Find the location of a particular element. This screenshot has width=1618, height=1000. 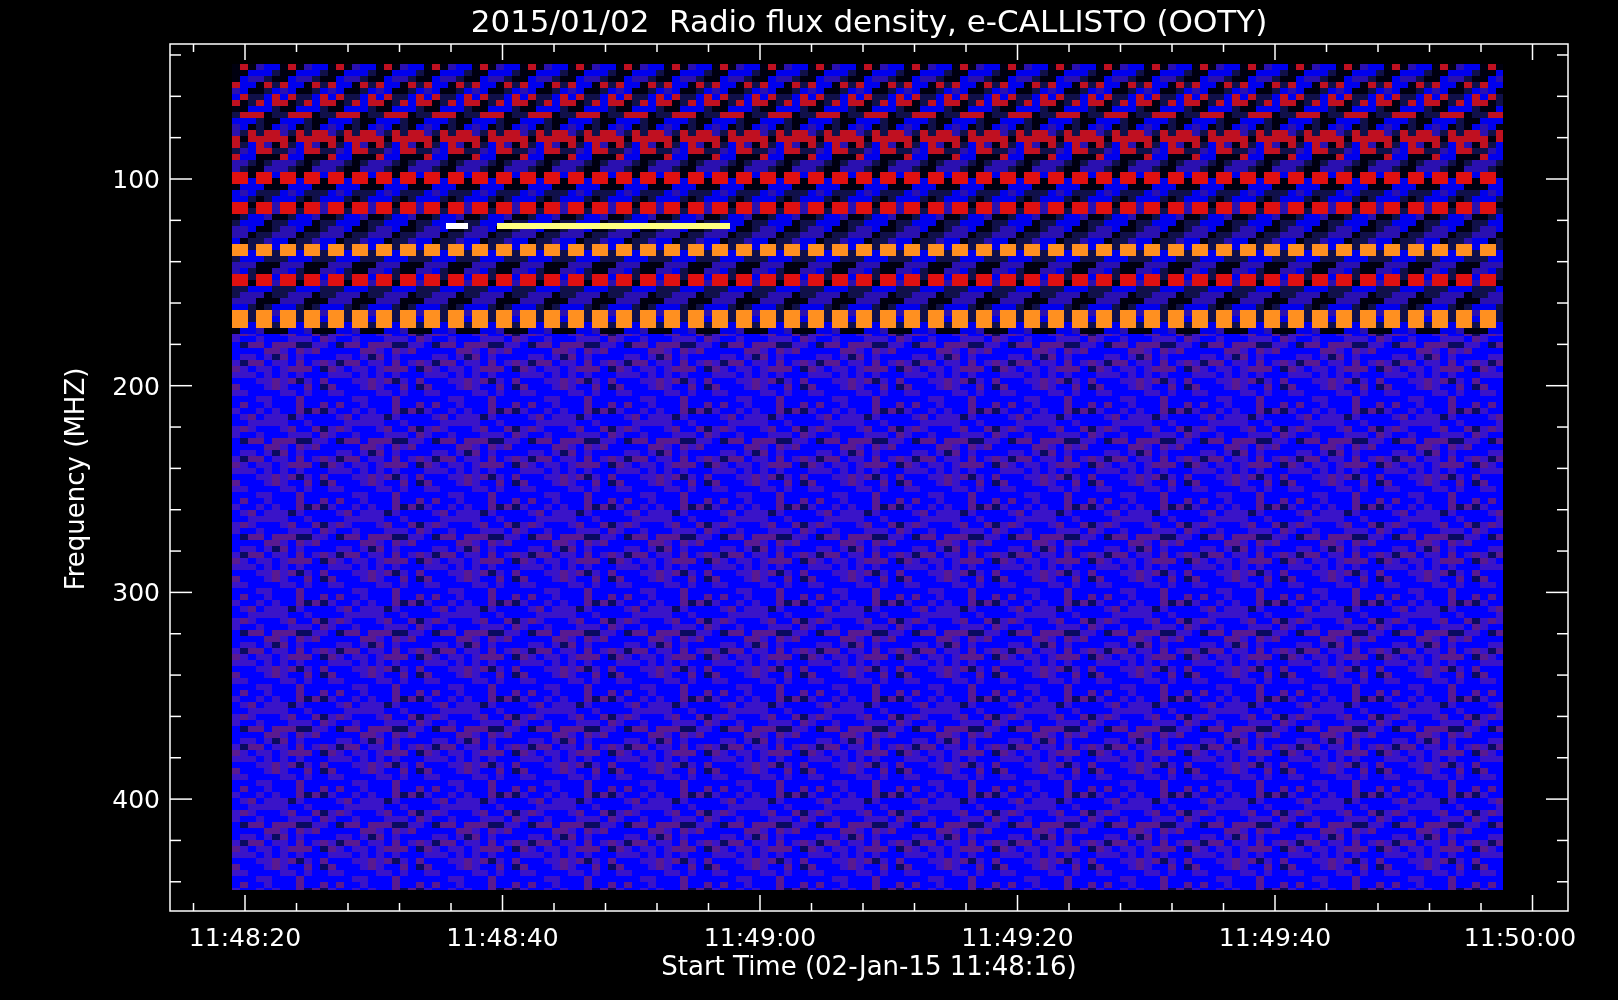

tick-label: 400 is located at coordinates (136, 800).